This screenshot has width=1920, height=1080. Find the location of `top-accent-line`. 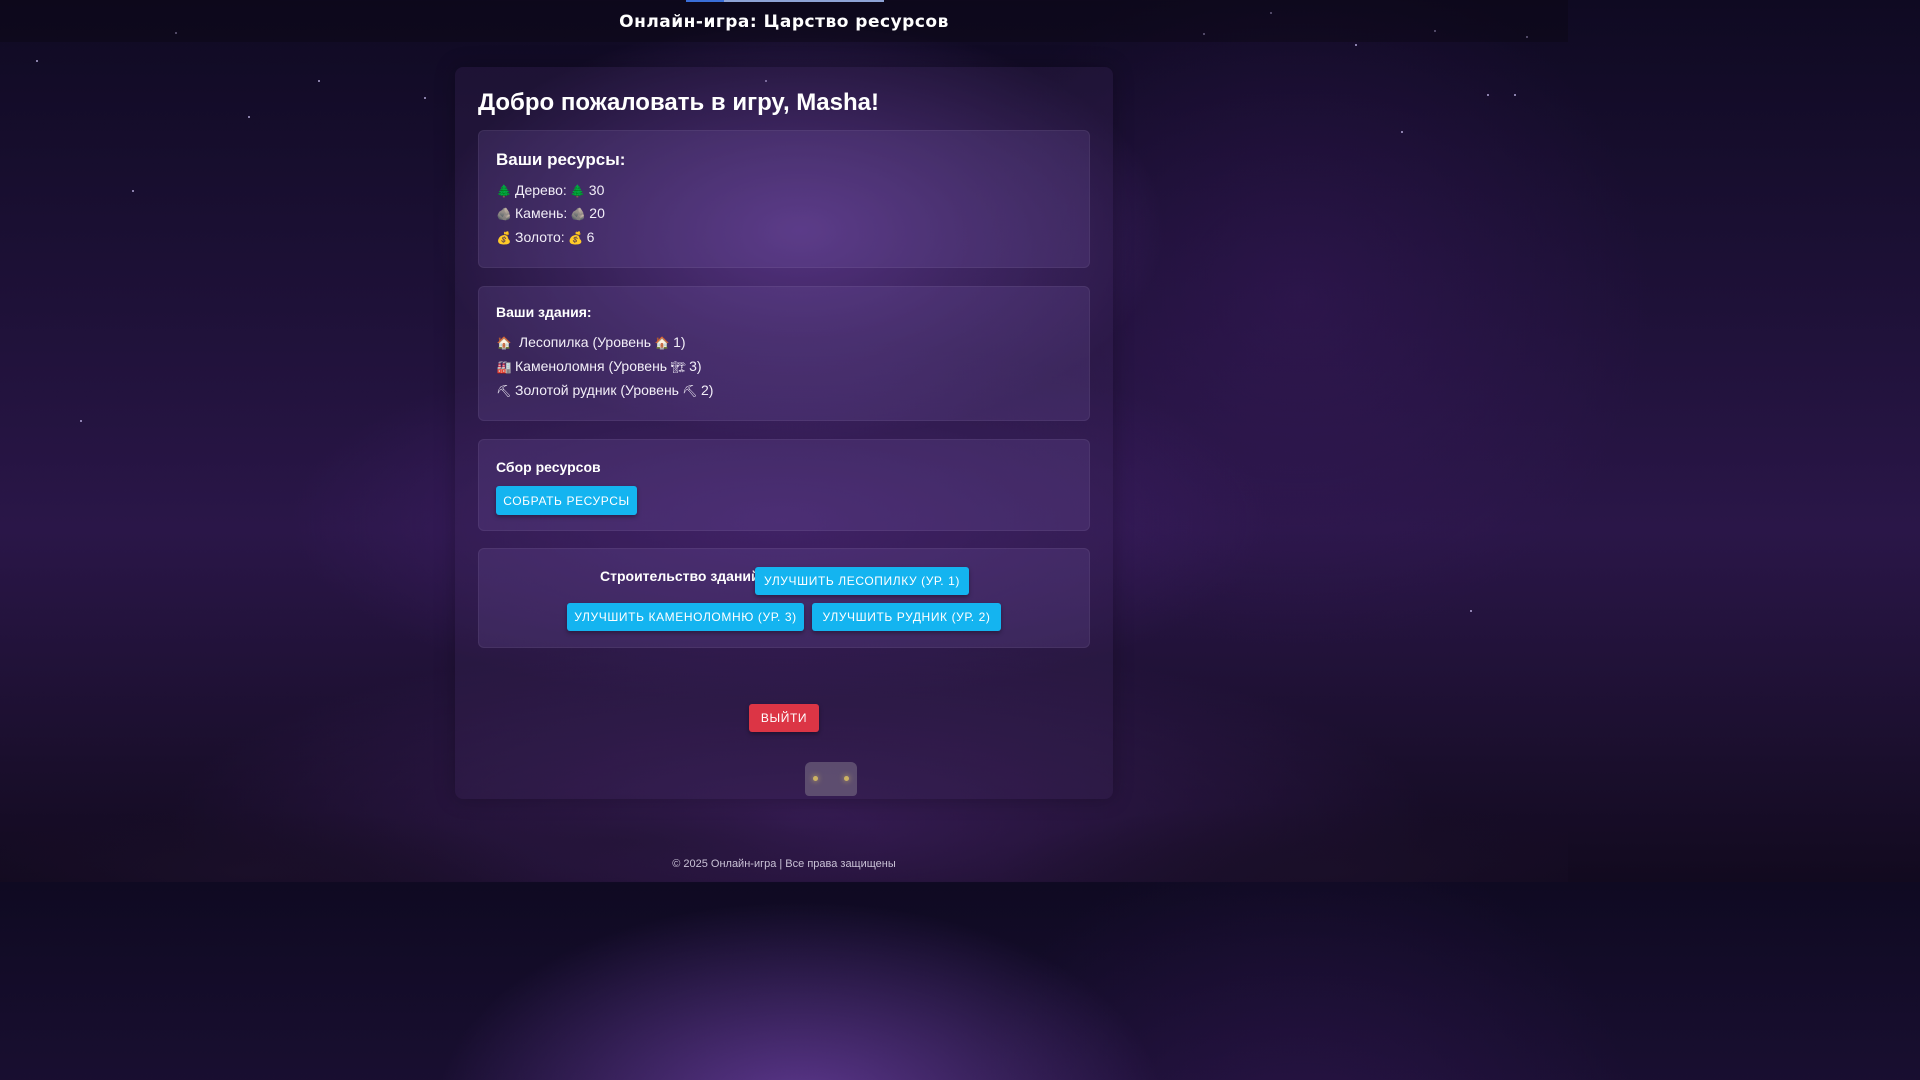

top-accent-line is located at coordinates (785, 1).